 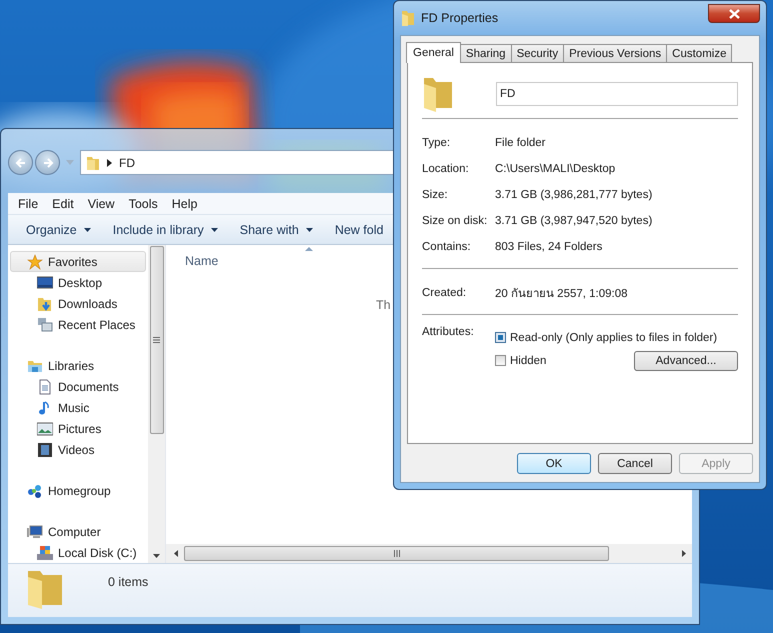 I want to click on arrow-icon, so click(x=109, y=162).